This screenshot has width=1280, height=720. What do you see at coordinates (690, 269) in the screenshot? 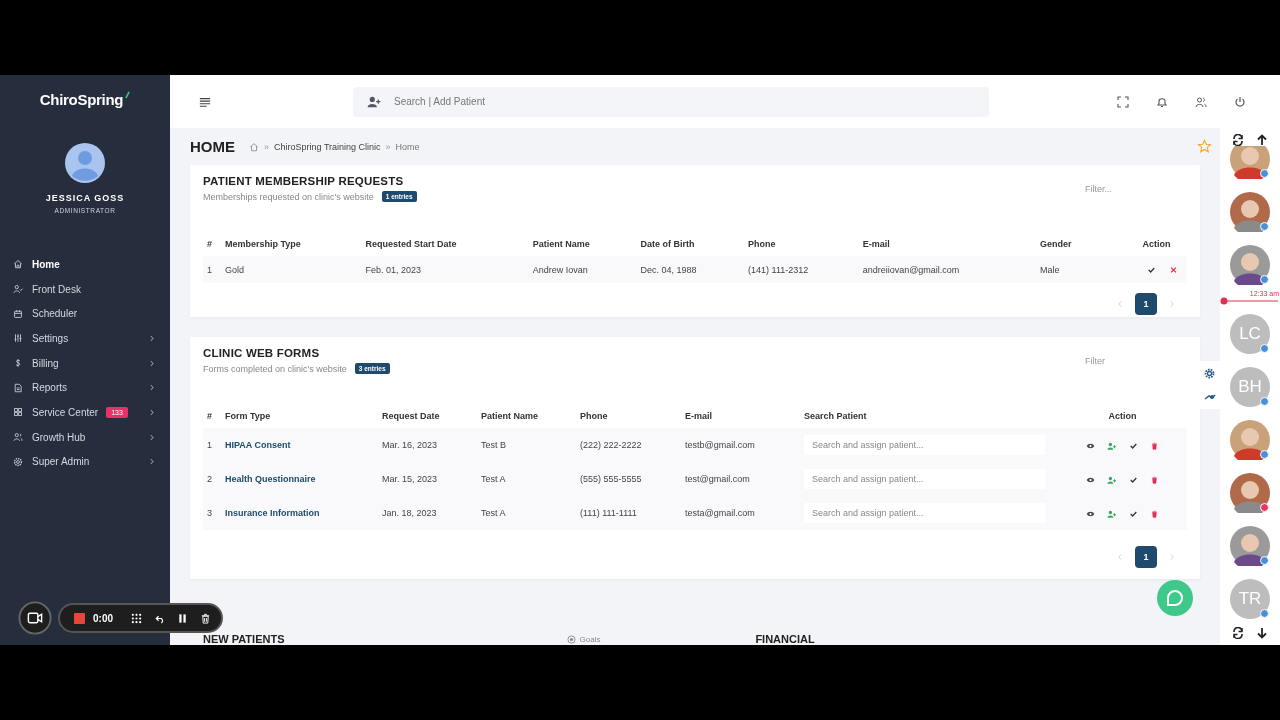
I see `table-cell: Dec. 04, 1988` at bounding box center [690, 269].